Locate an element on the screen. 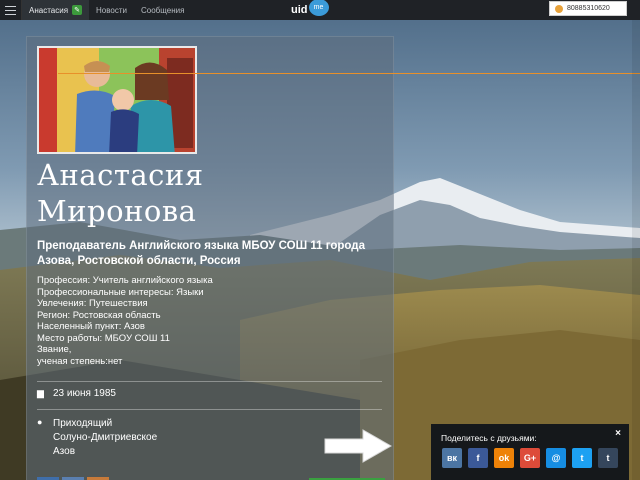 The height and width of the screenshot is (480, 640). nav-item-label: Сообщения is located at coordinates (163, 10).